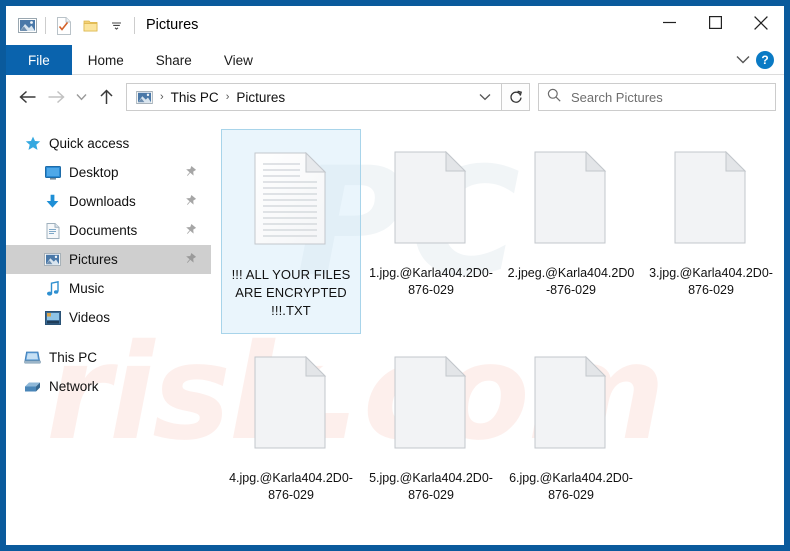 This screenshot has height=551, width=790. I want to click on help-icon: ?, so click(765, 59).